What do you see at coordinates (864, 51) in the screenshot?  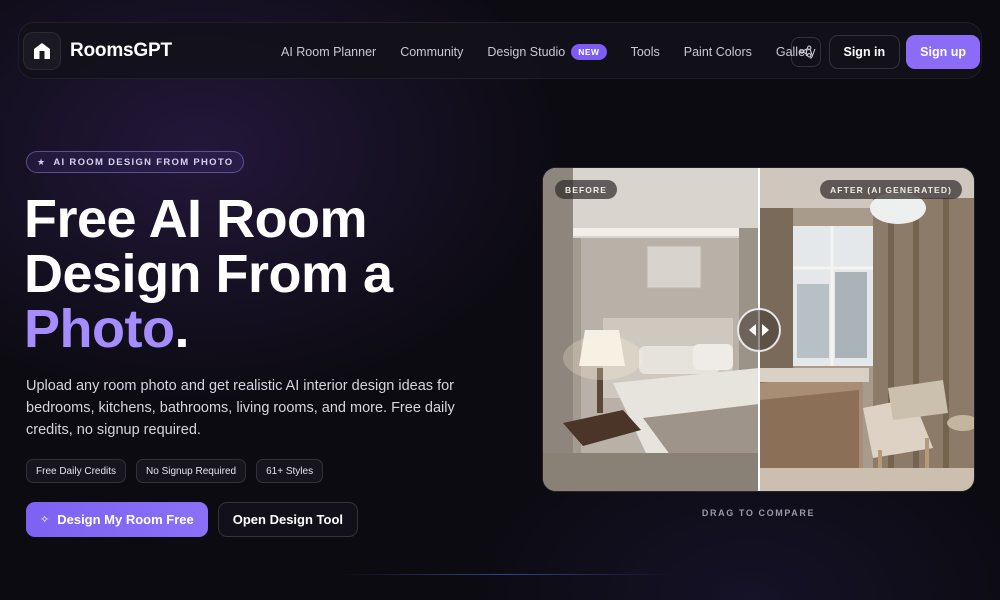 I see `sign-in-button: Sign in` at bounding box center [864, 51].